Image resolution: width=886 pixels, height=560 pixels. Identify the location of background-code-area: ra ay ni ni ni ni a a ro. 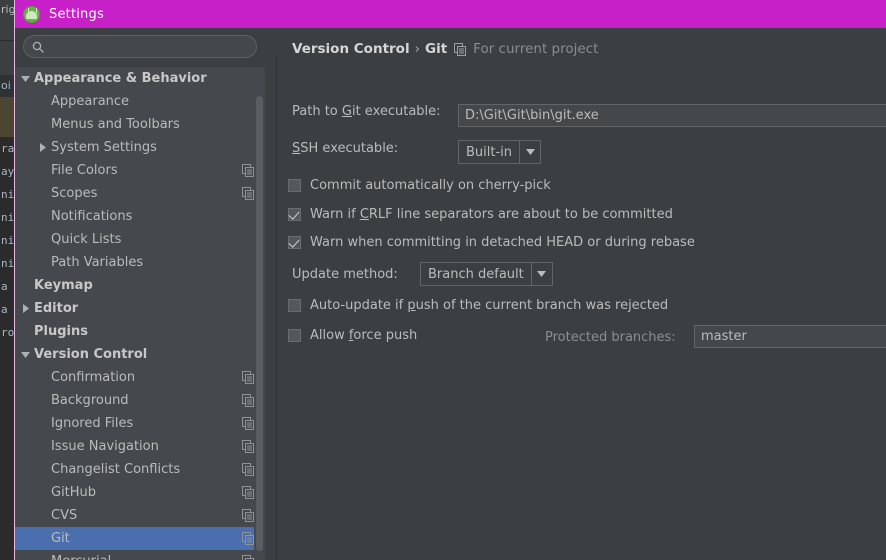
(7, 348).